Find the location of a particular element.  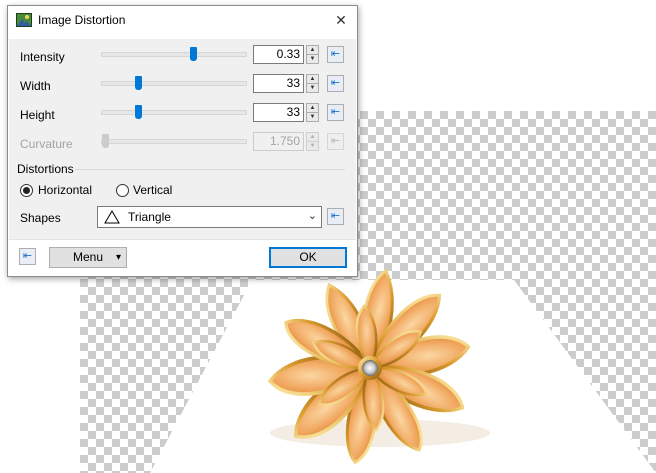

height-input: 33 is located at coordinates (278, 112).